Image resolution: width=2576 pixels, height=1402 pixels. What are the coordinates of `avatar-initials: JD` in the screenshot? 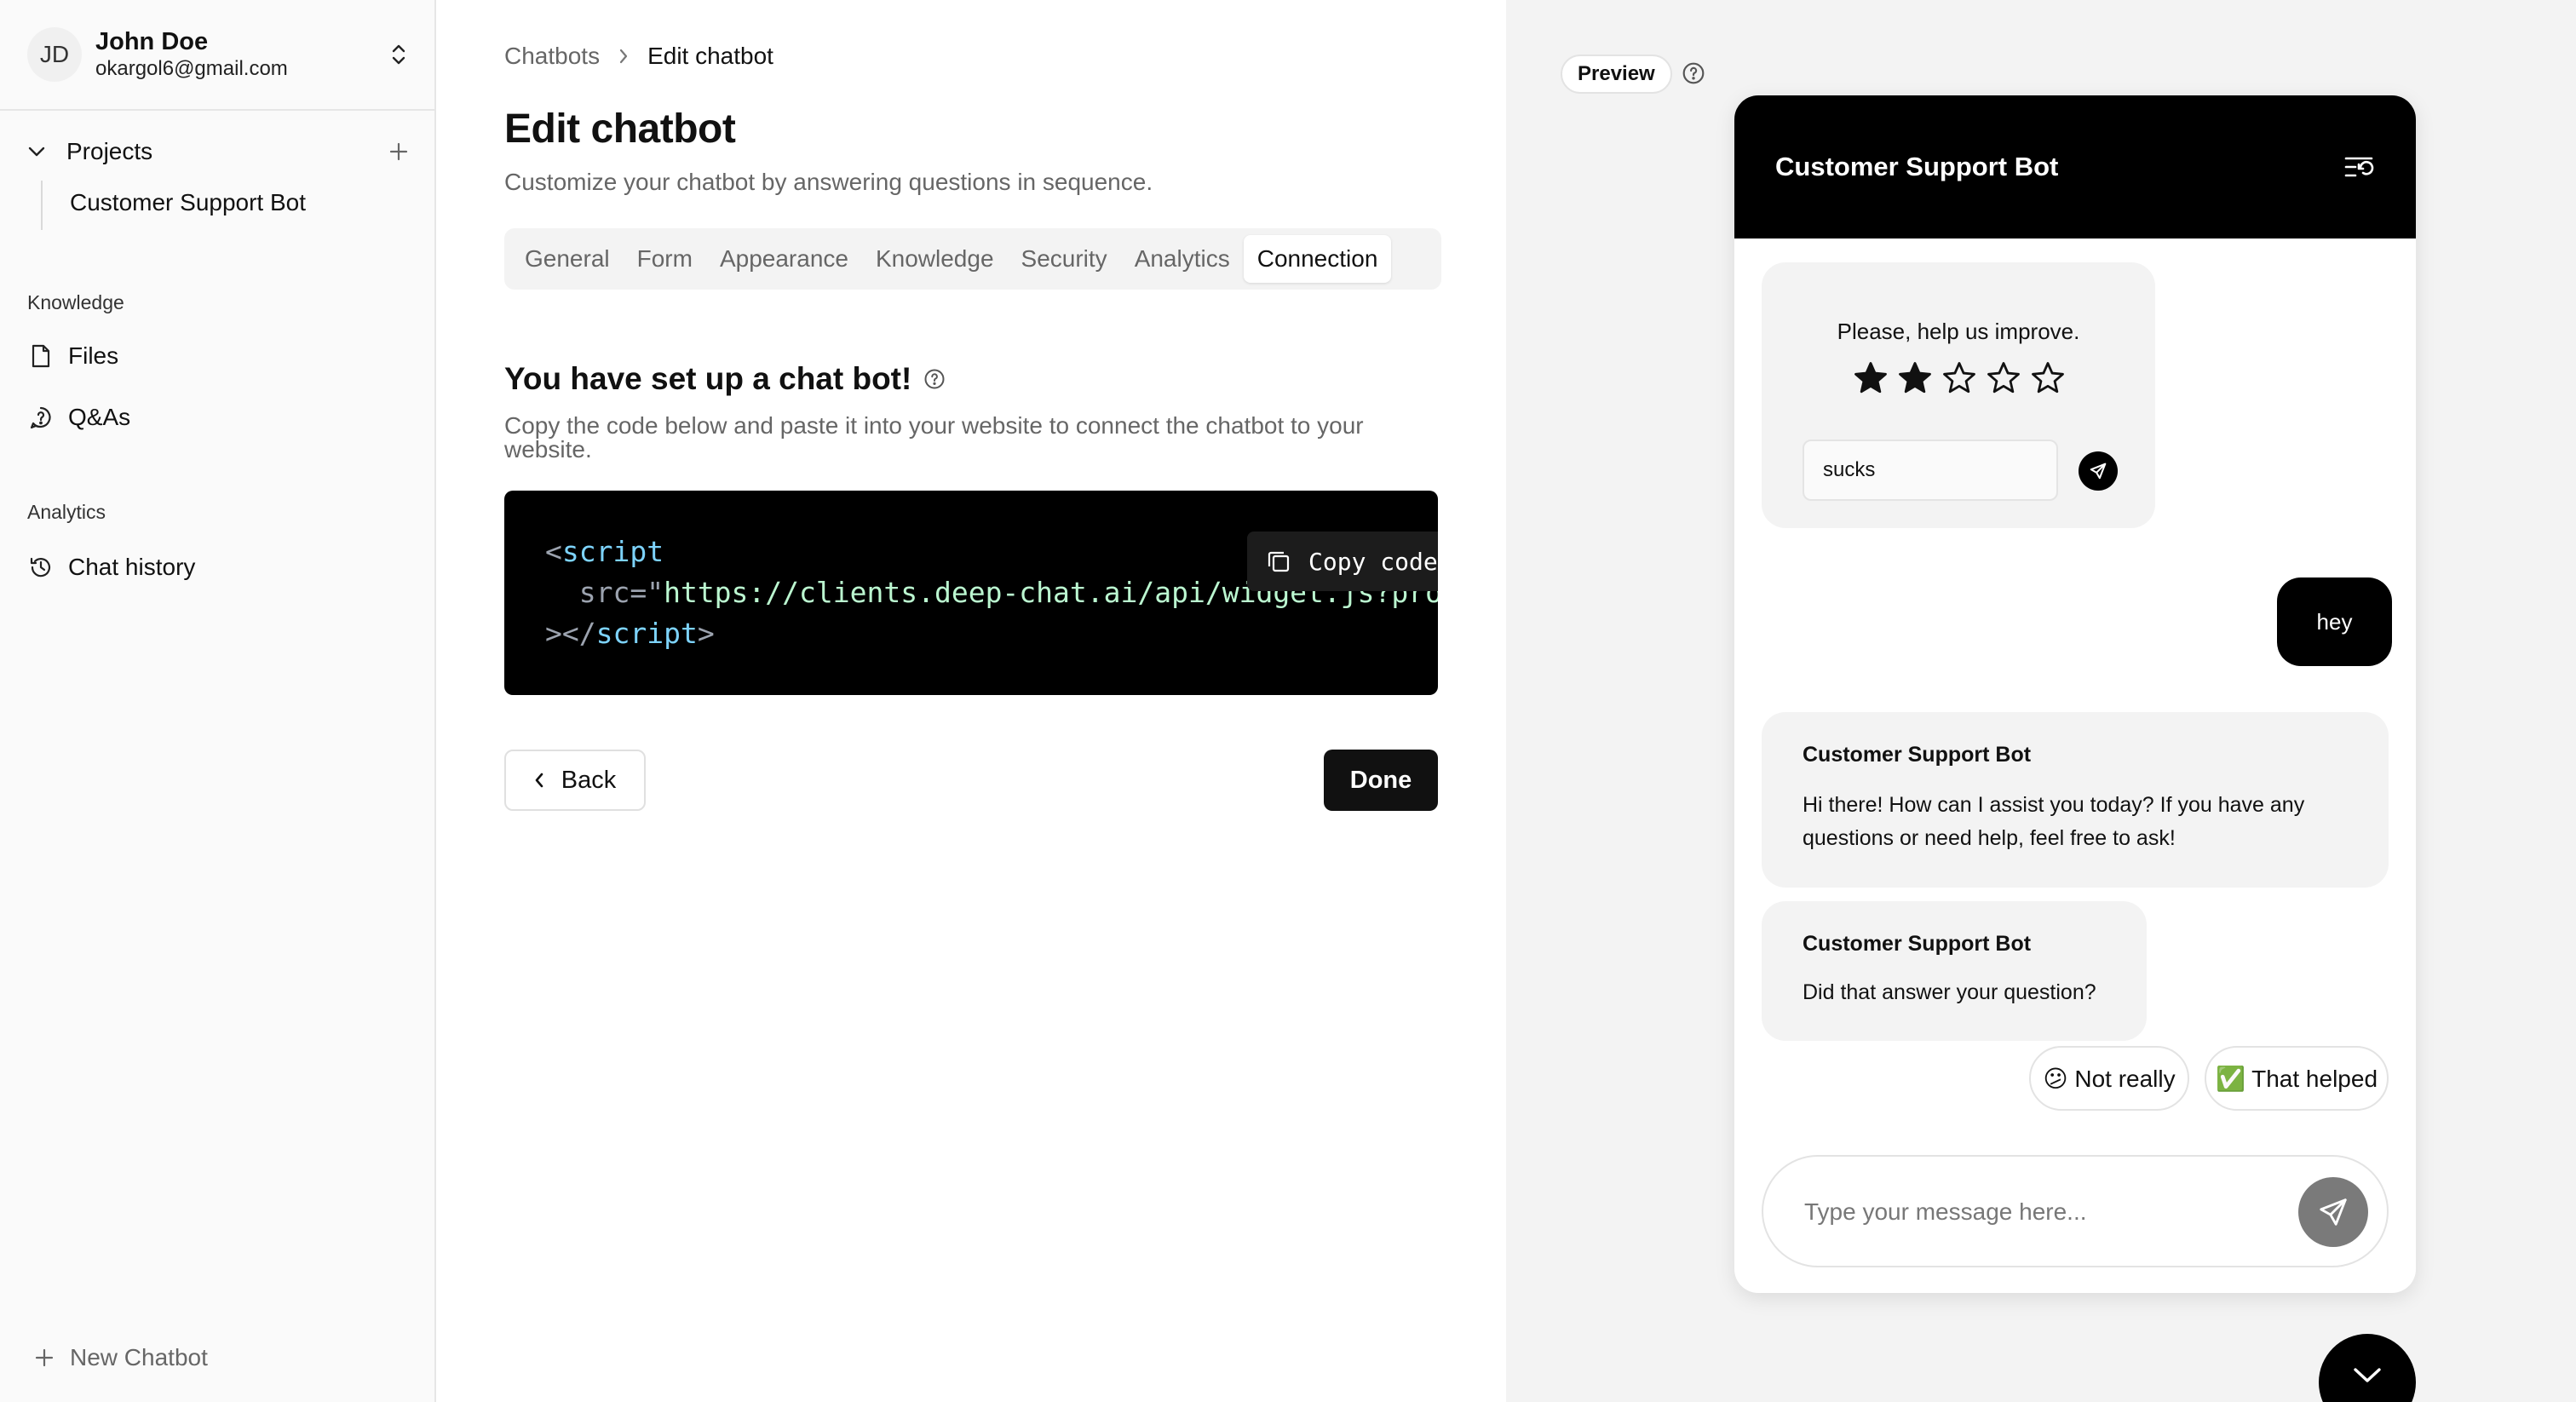 It's located at (55, 54).